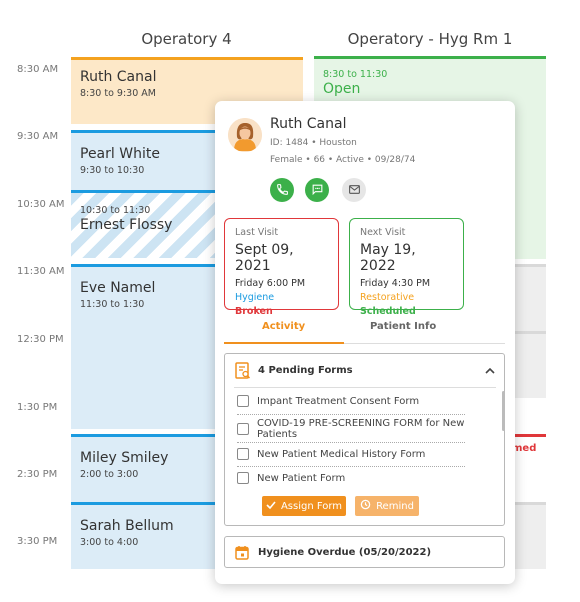 This screenshot has width=580, height=602. What do you see at coordinates (351, 478) in the screenshot?
I see `form-item: New Patient Form` at bounding box center [351, 478].